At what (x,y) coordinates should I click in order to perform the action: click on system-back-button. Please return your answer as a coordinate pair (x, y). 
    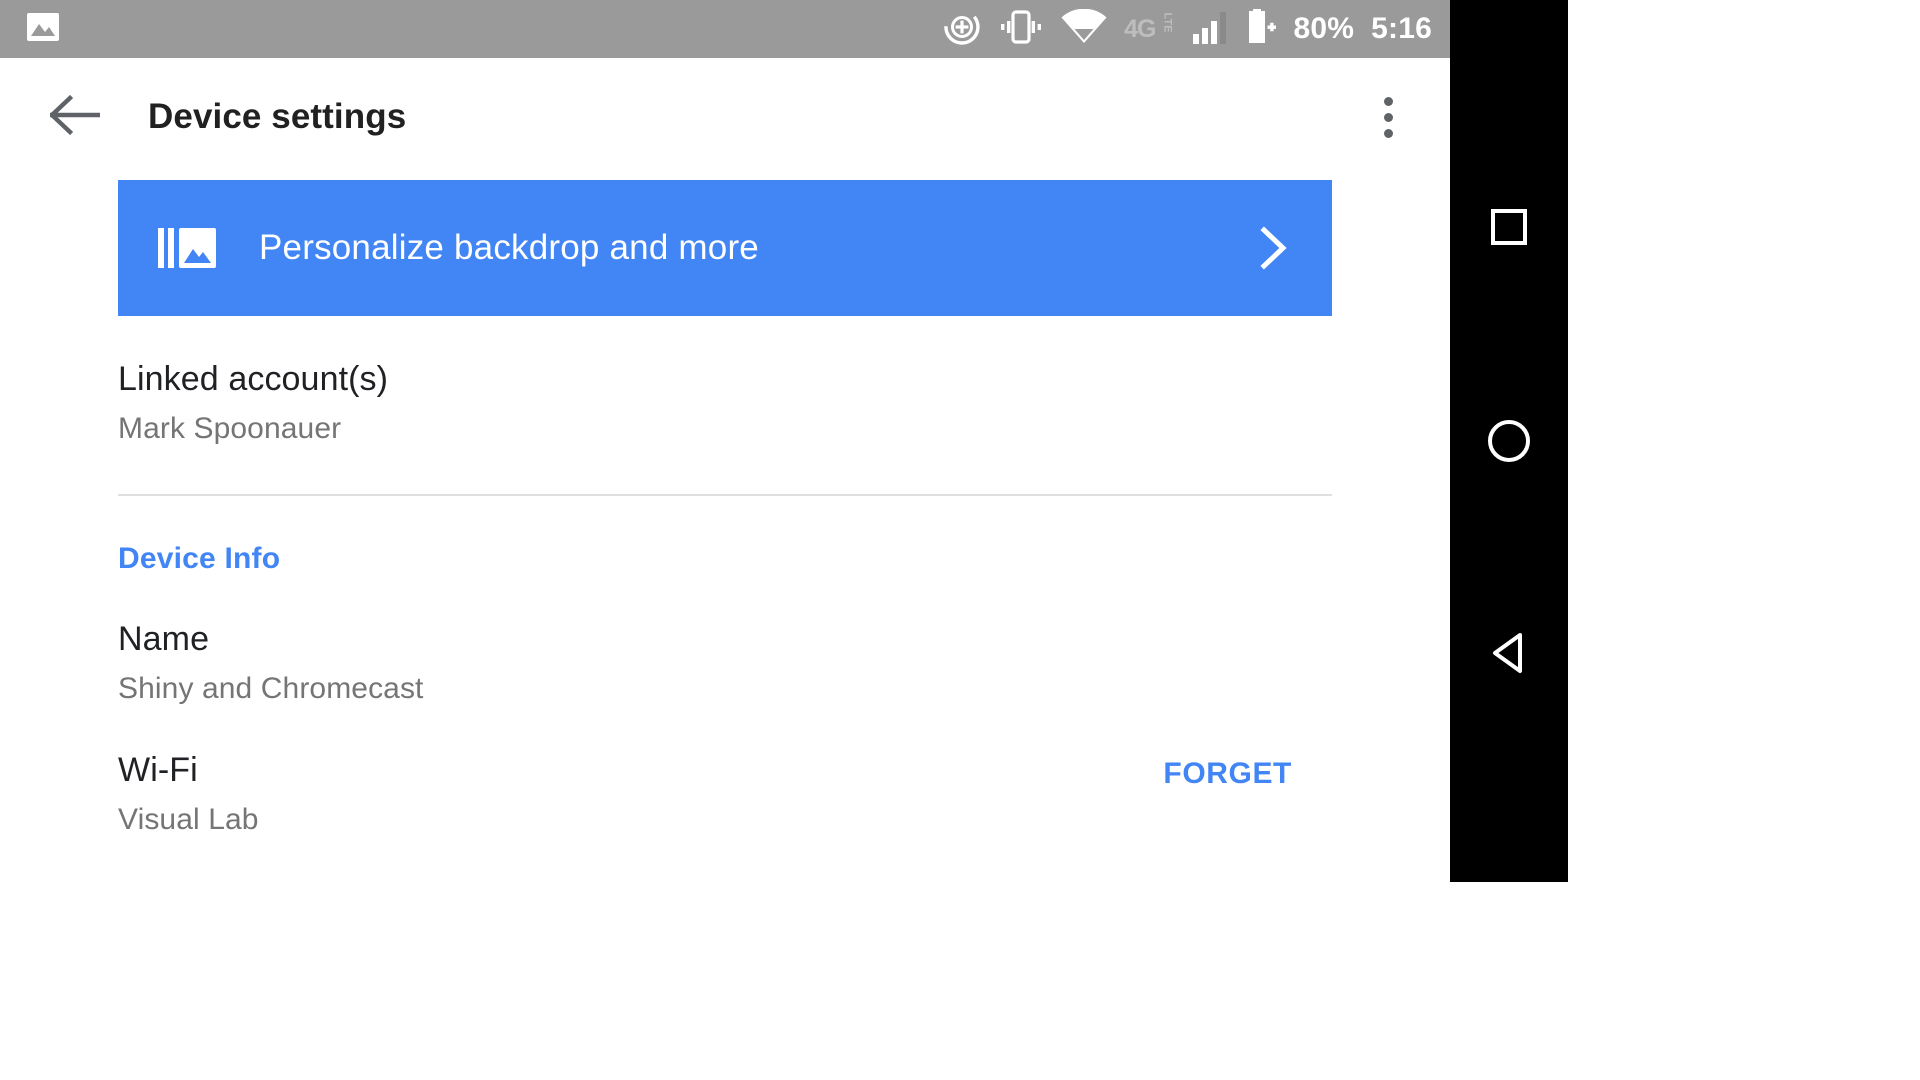
    Looking at the image, I should click on (1509, 655).